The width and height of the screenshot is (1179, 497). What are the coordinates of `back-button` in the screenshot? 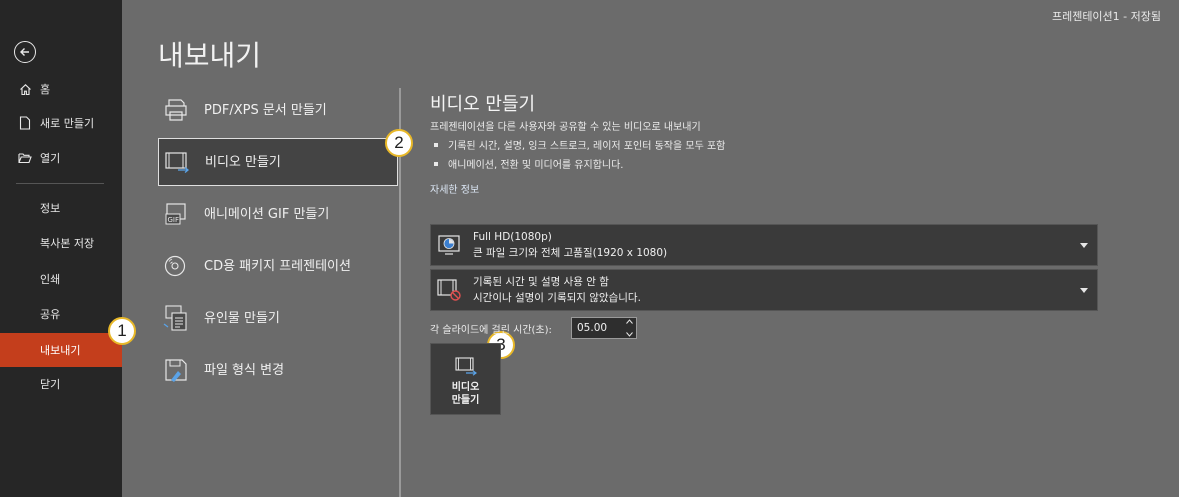 It's located at (25, 52).